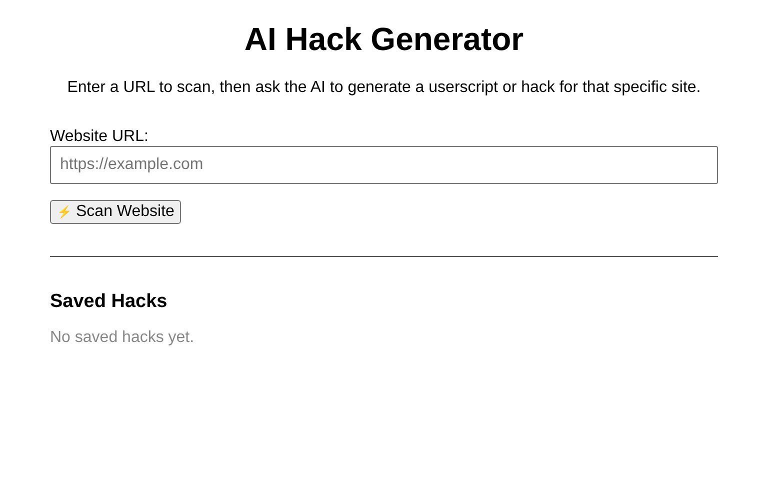 The height and width of the screenshot is (480, 768). I want to click on url-input-field: https://example.com, so click(384, 165).